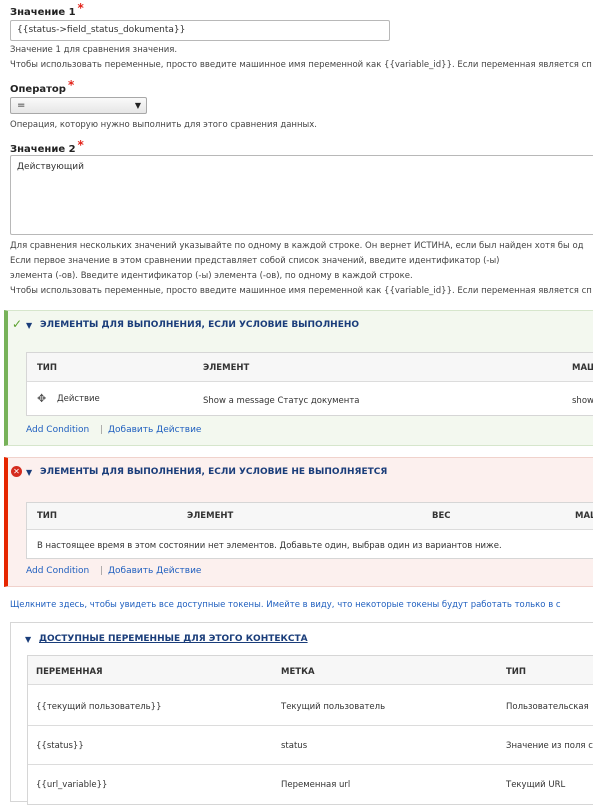  Describe the element at coordinates (72, 785) in the screenshot. I see `variable-name: {{url_variable}}` at that location.